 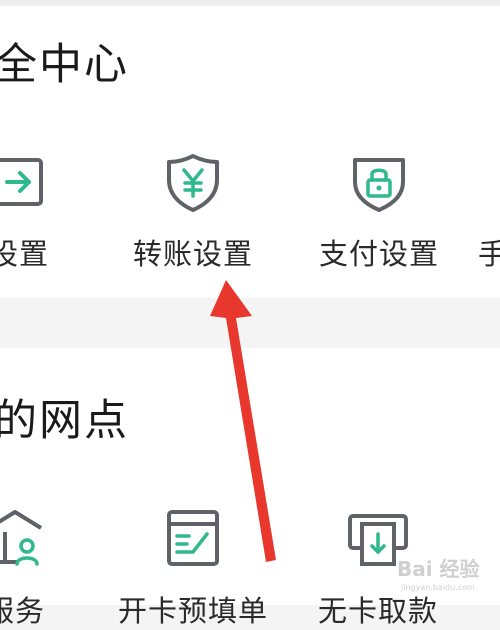 I want to click on transfer-arrow-icon, so click(x=25, y=182).